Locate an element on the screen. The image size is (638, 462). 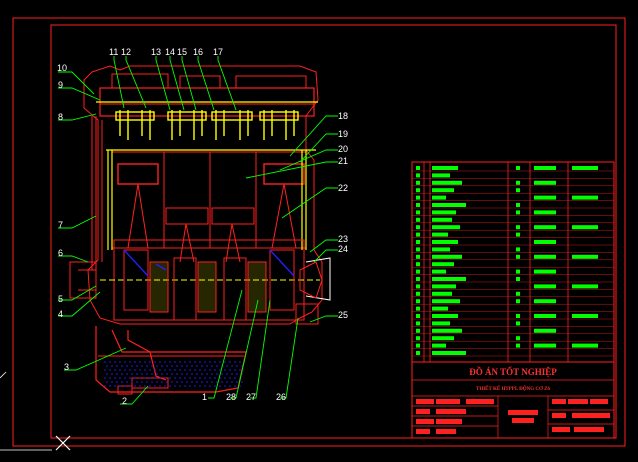
callout-16: 16 is located at coordinates (198, 52).